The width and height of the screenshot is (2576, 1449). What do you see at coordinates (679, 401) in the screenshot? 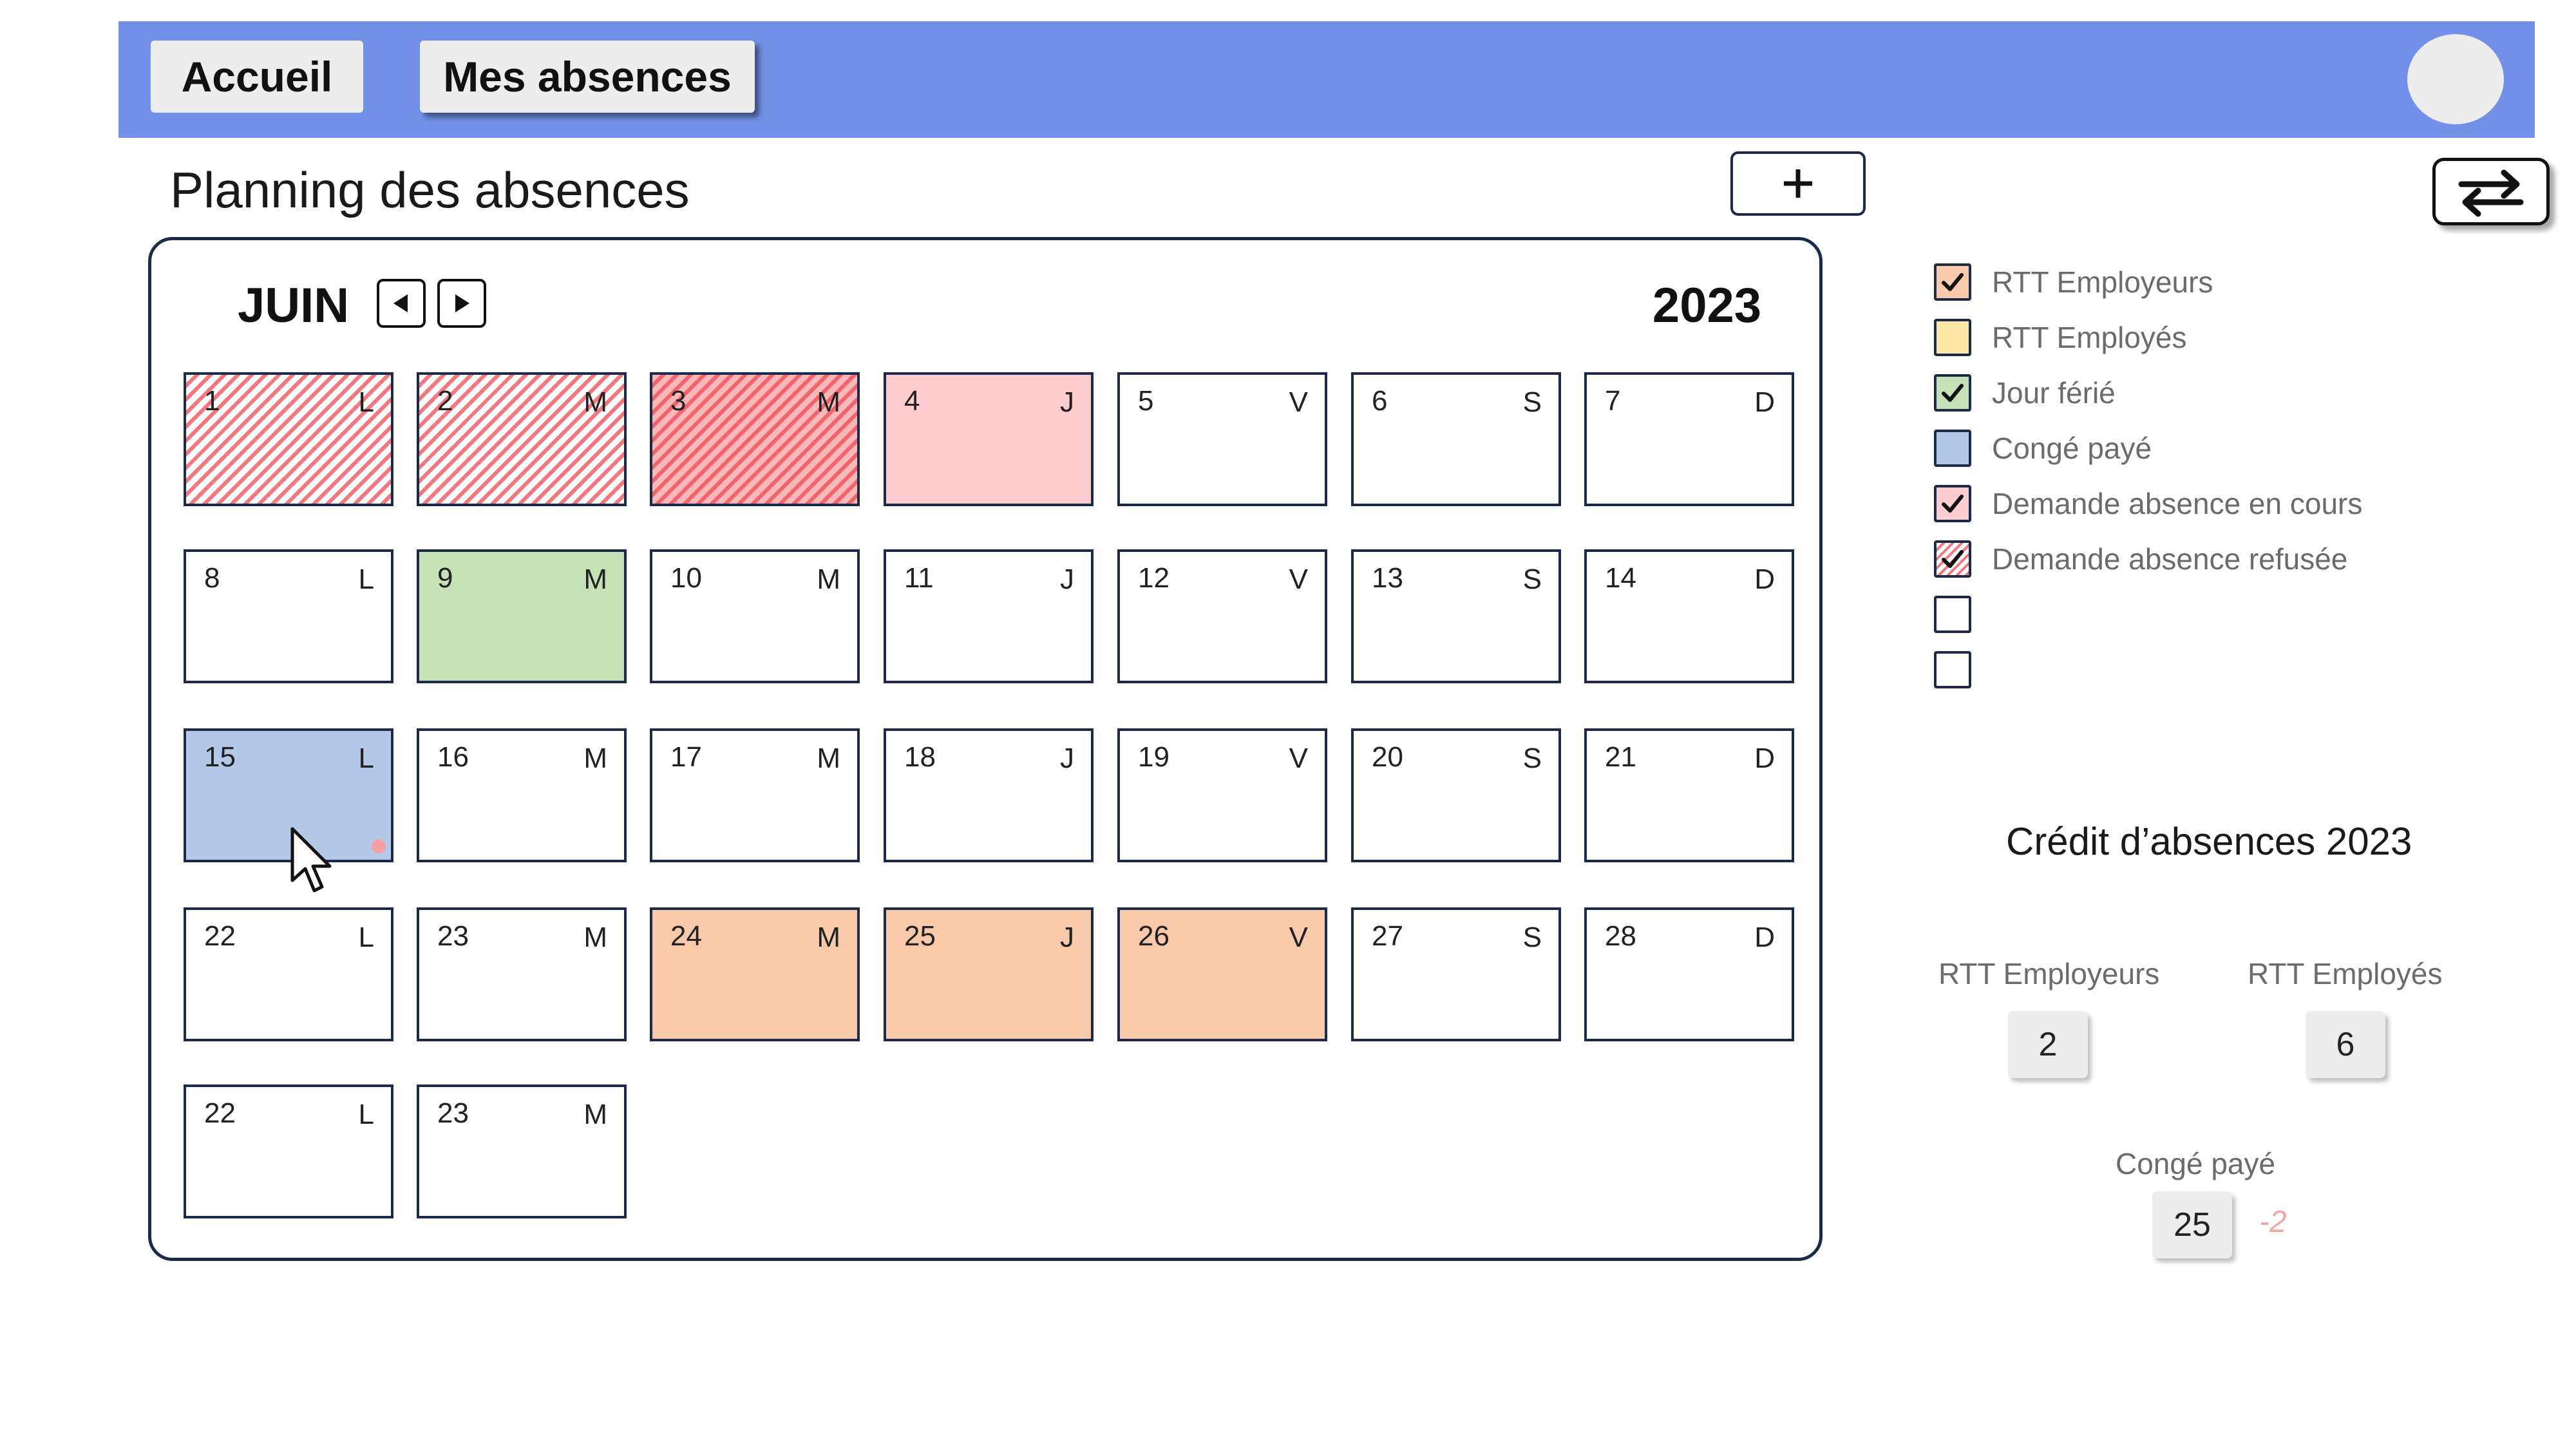
I see `day-number: 3` at bounding box center [679, 401].